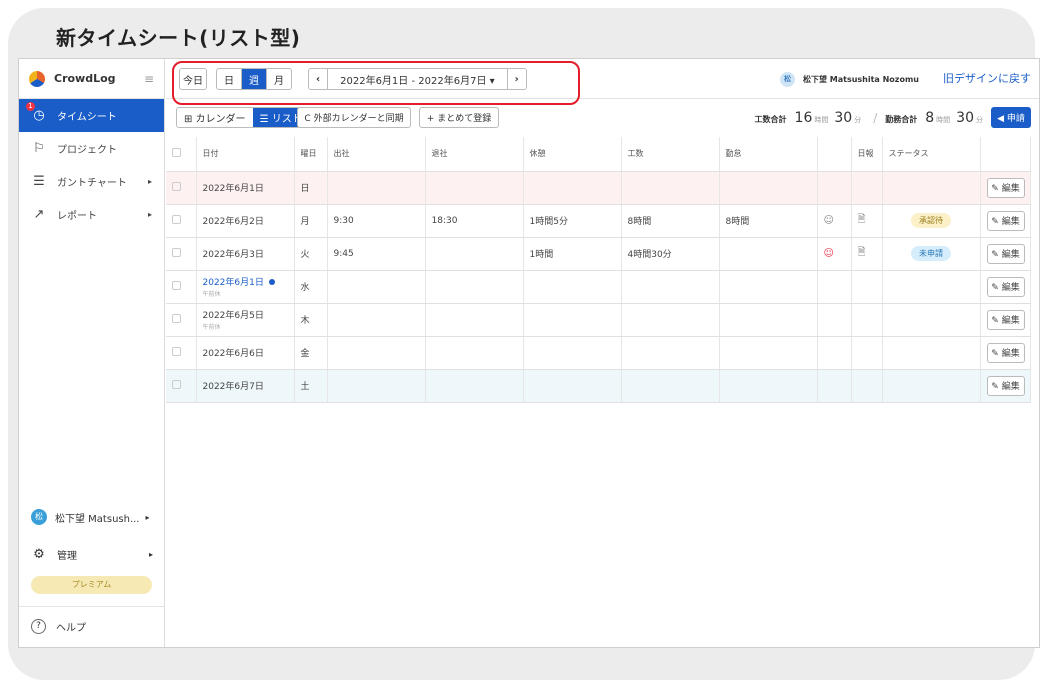 The width and height of the screenshot is (1043, 685). I want to click on sidebar-item-label: ヘルプ, so click(71, 628).